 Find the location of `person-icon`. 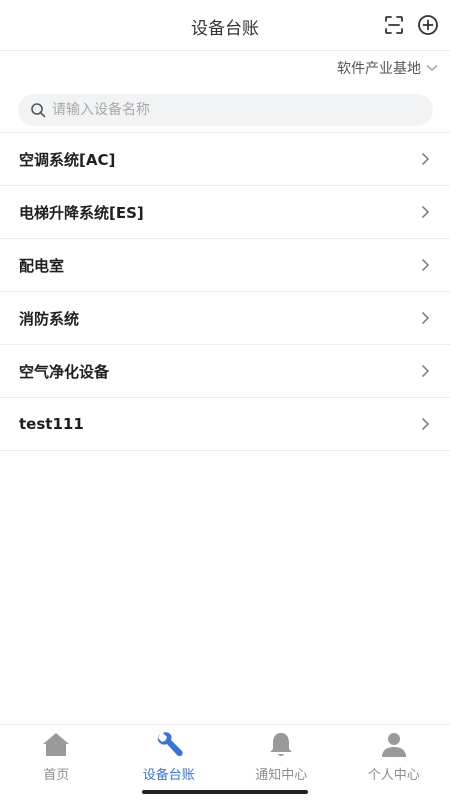

person-icon is located at coordinates (393, 745).